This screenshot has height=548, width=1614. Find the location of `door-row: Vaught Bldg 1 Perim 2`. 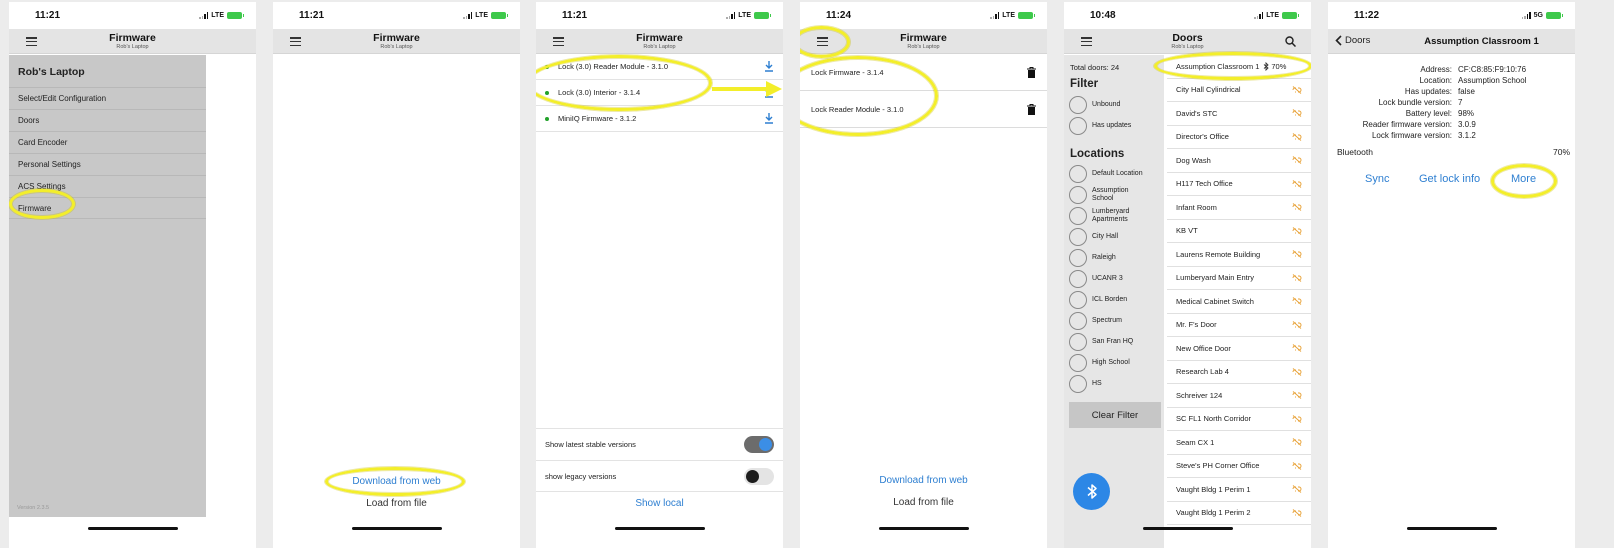

door-row: Vaught Bldg 1 Perim 2 is located at coordinates (1239, 513).